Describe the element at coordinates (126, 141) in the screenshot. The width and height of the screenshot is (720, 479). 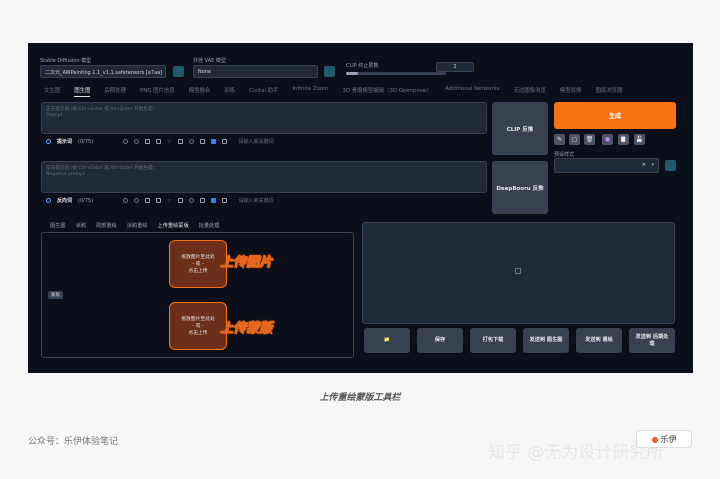
I see `settings-icon` at that location.